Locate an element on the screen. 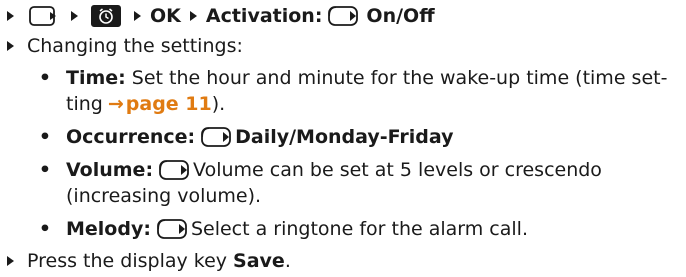 Image resolution: width=686 pixels, height=277 pixels. alarm-clock-icon is located at coordinates (106, 16).